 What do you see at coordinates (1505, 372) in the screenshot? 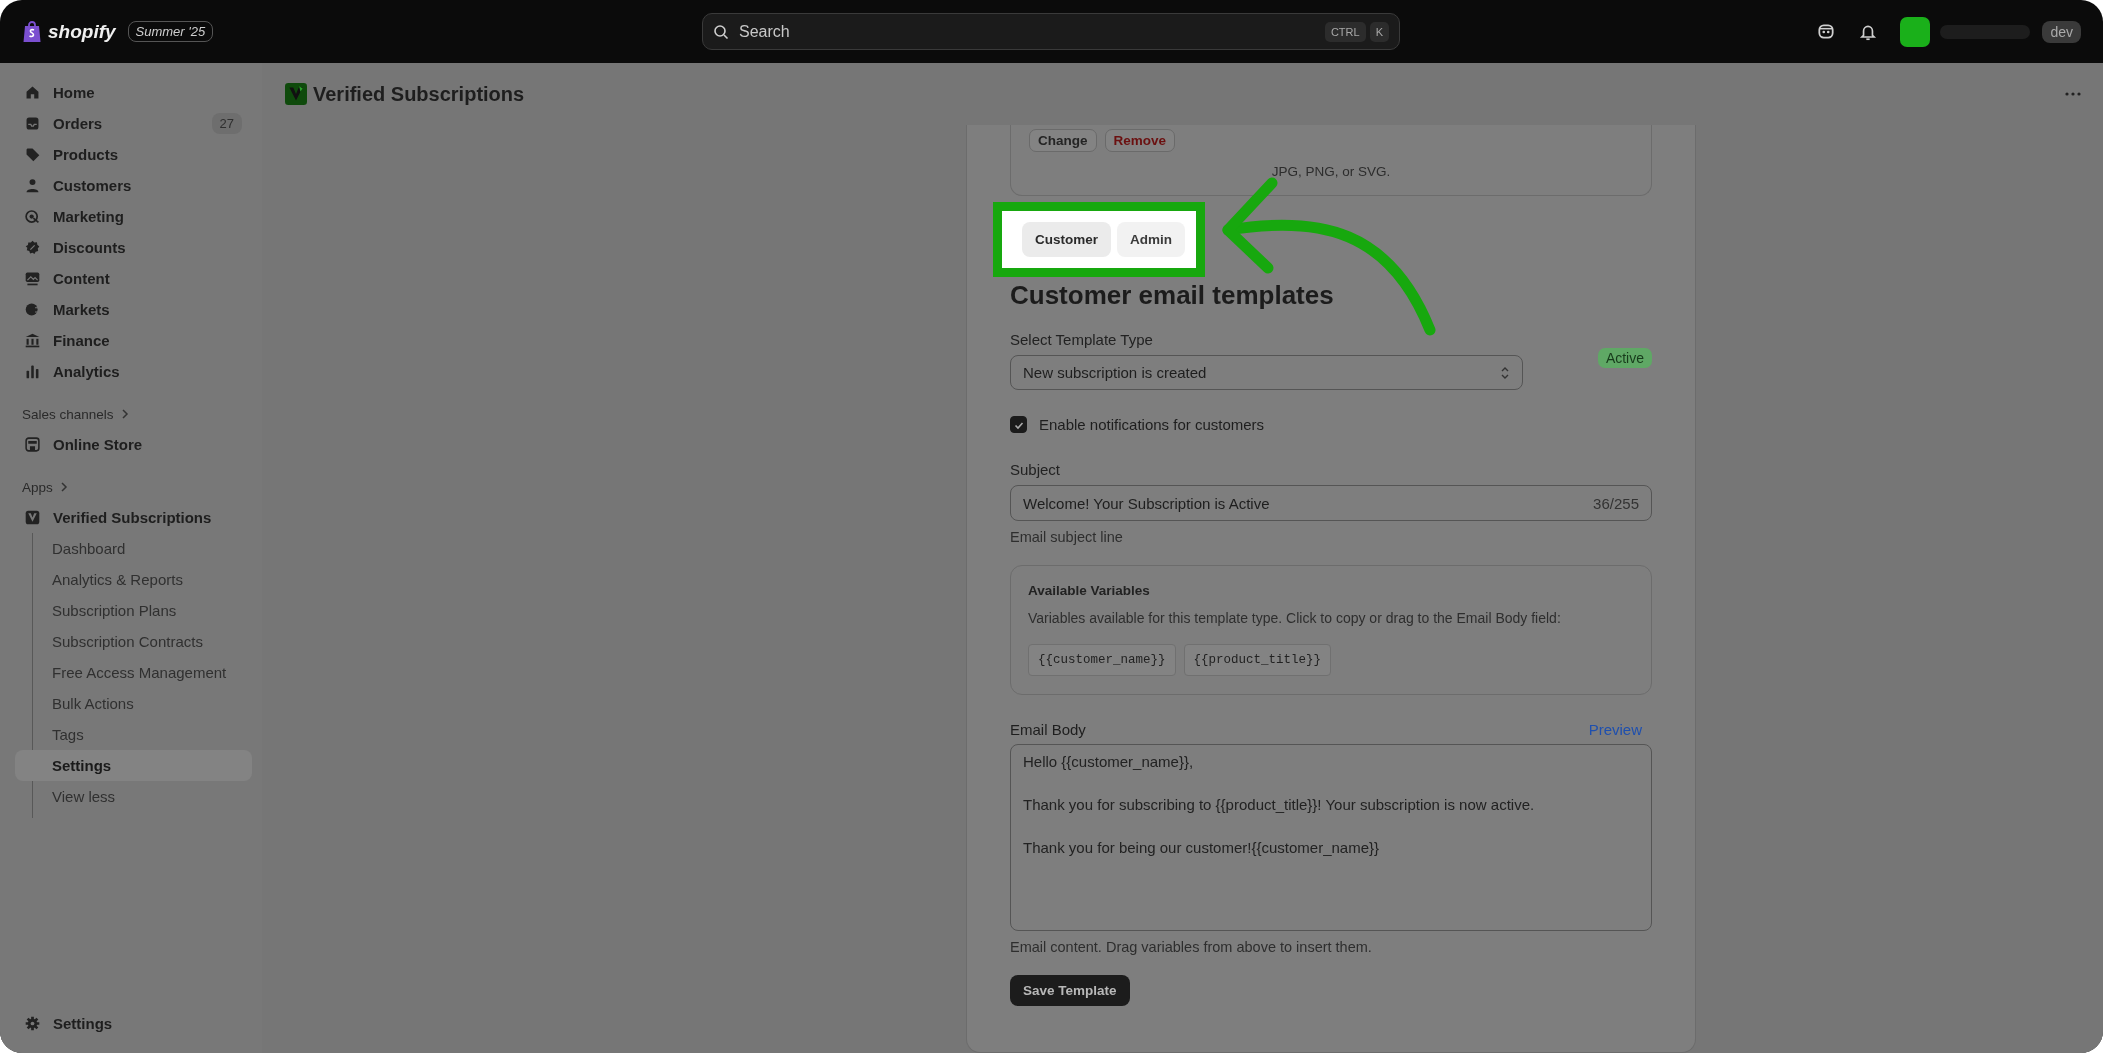
I see `select-chevrons-icon` at bounding box center [1505, 372].